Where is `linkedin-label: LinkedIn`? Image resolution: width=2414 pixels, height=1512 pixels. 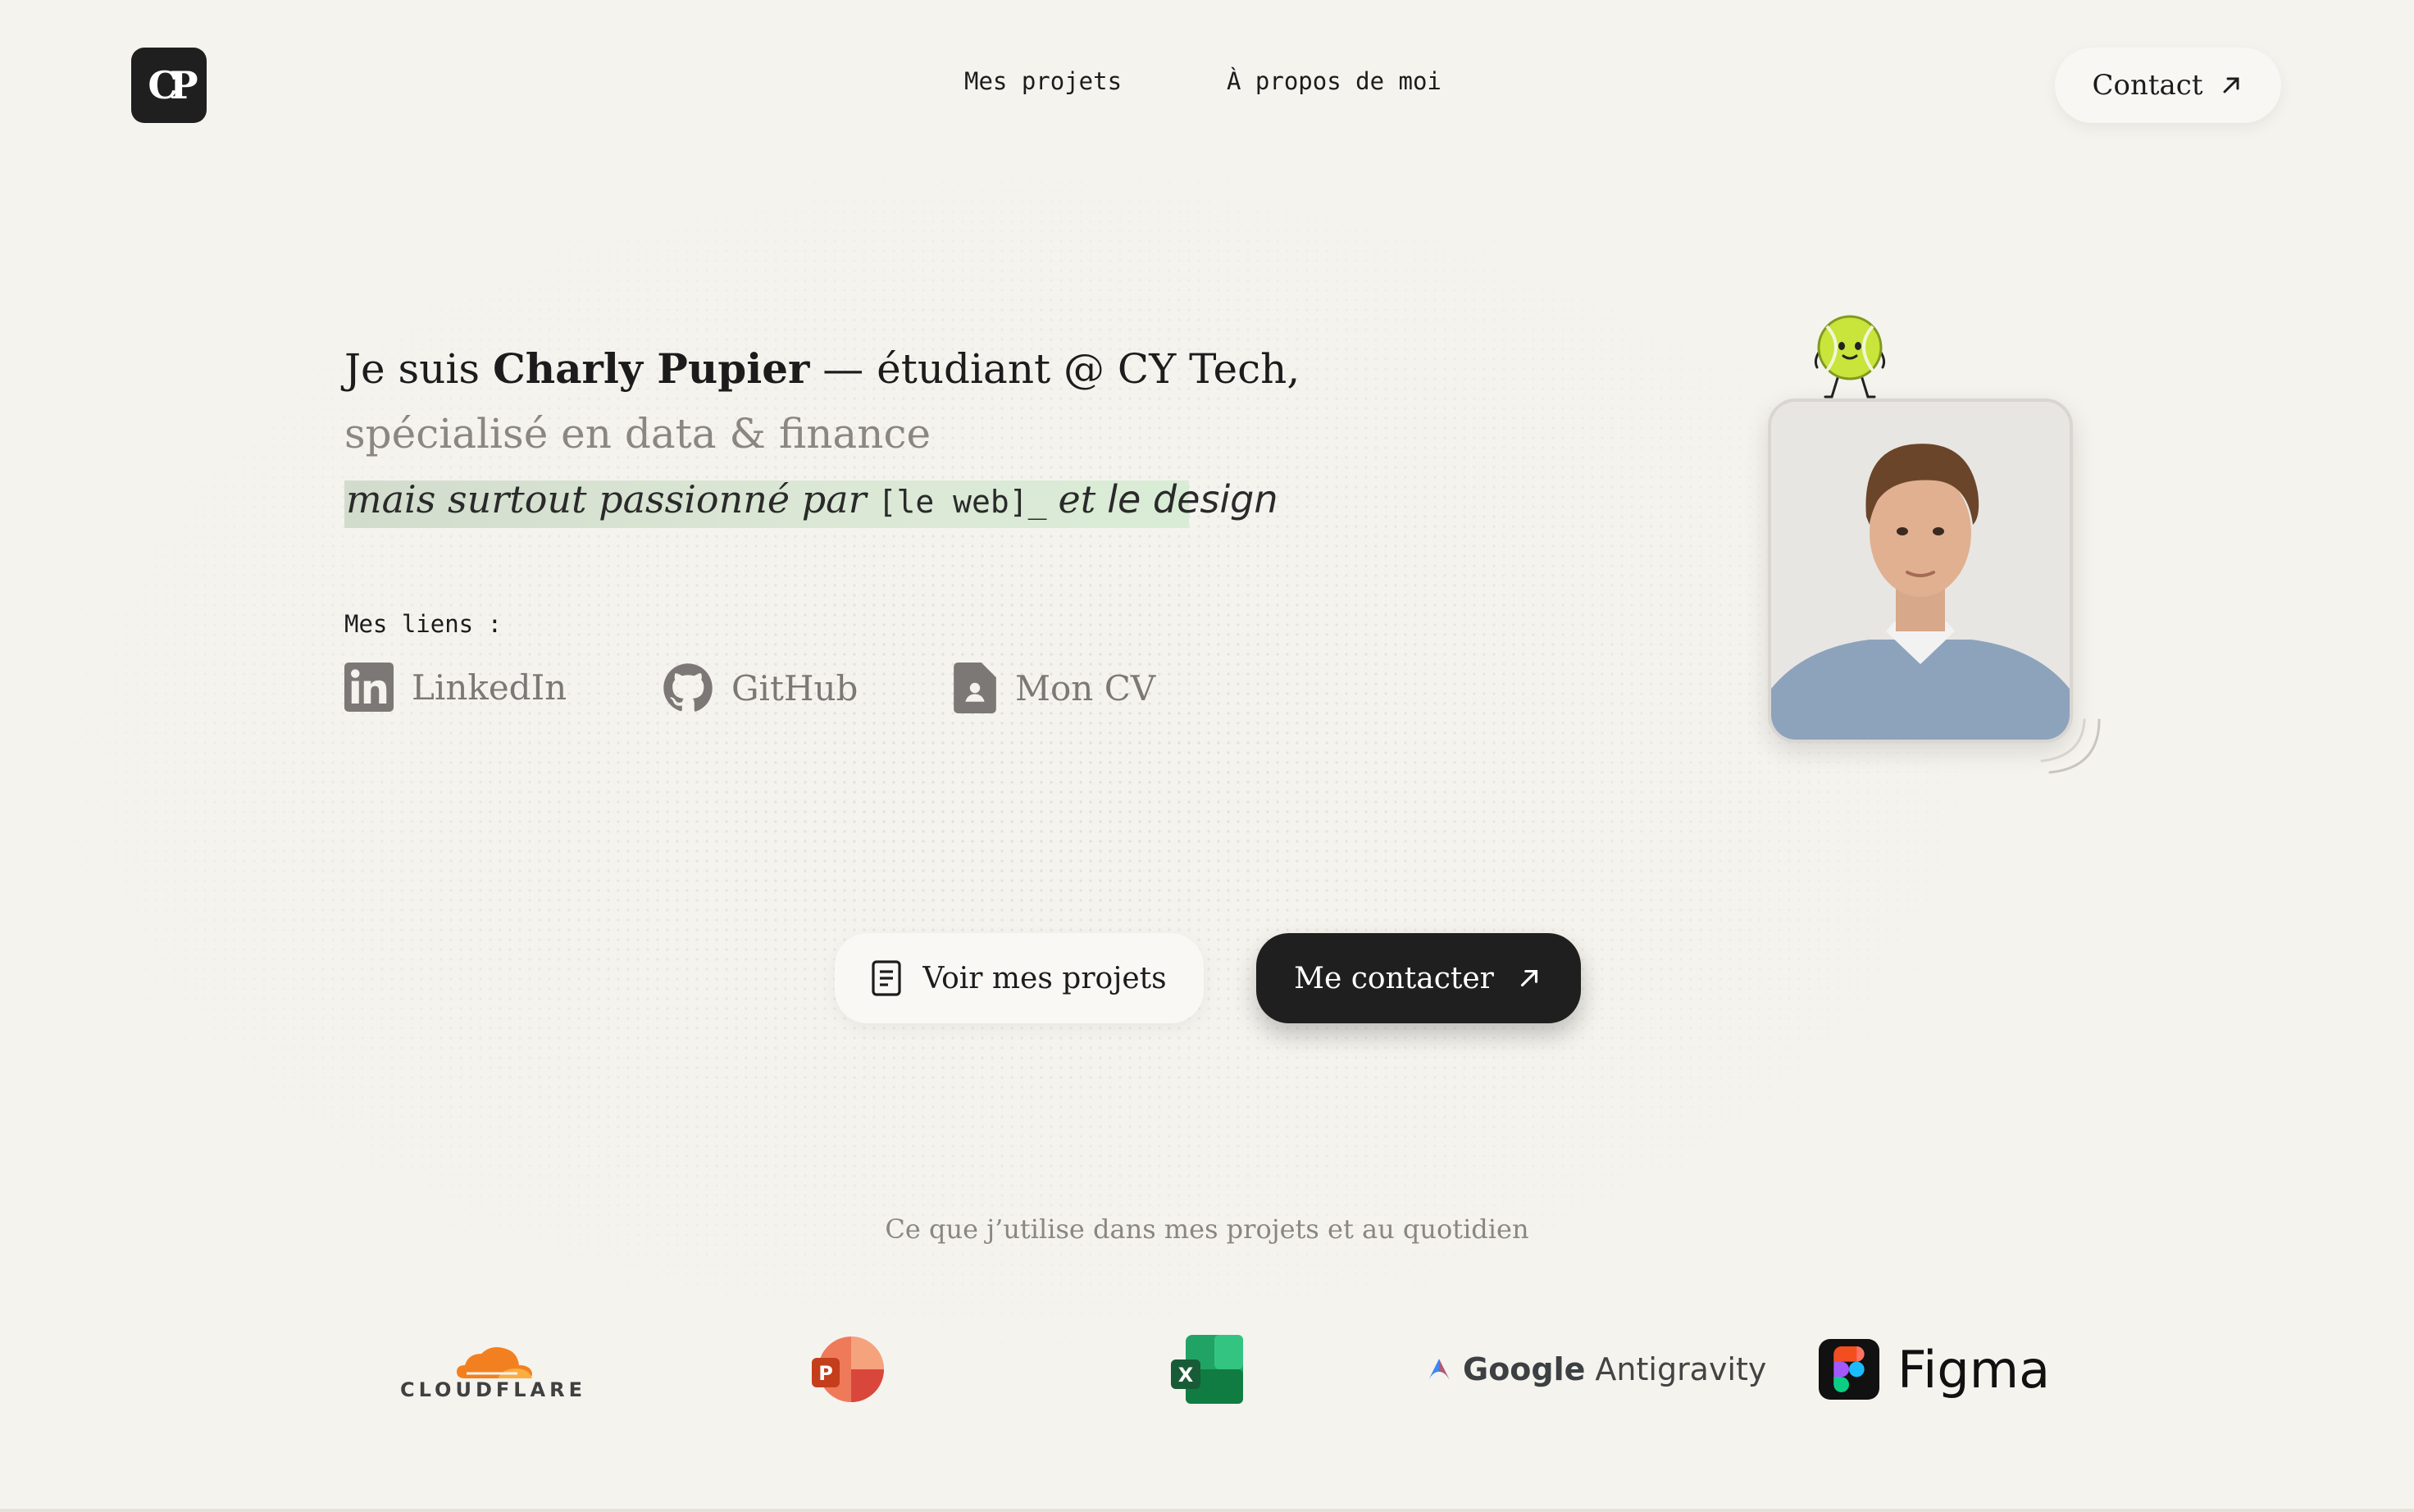
linkedin-label: LinkedIn is located at coordinates (489, 687).